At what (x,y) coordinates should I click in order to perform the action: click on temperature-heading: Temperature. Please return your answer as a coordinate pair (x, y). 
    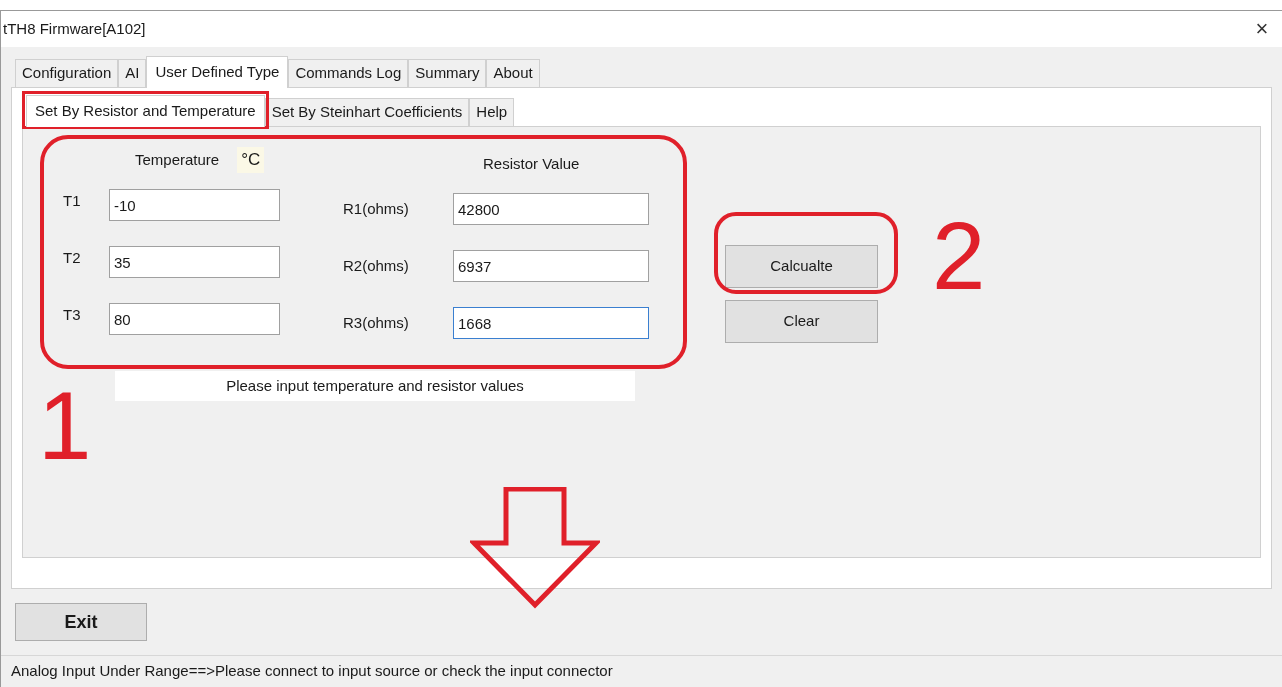
    Looking at the image, I should click on (177, 159).